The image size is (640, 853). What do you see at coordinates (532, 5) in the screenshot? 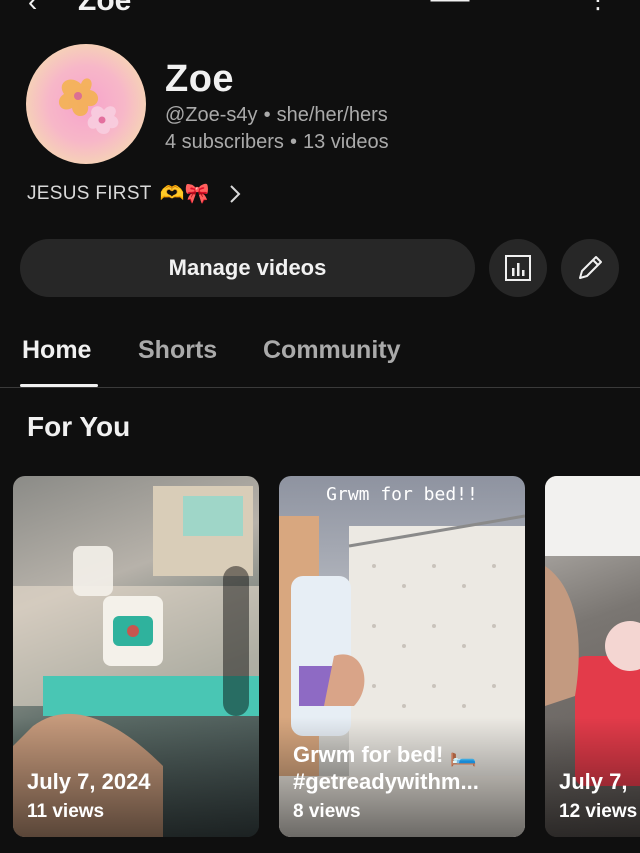
I see `search-icon` at bounding box center [532, 5].